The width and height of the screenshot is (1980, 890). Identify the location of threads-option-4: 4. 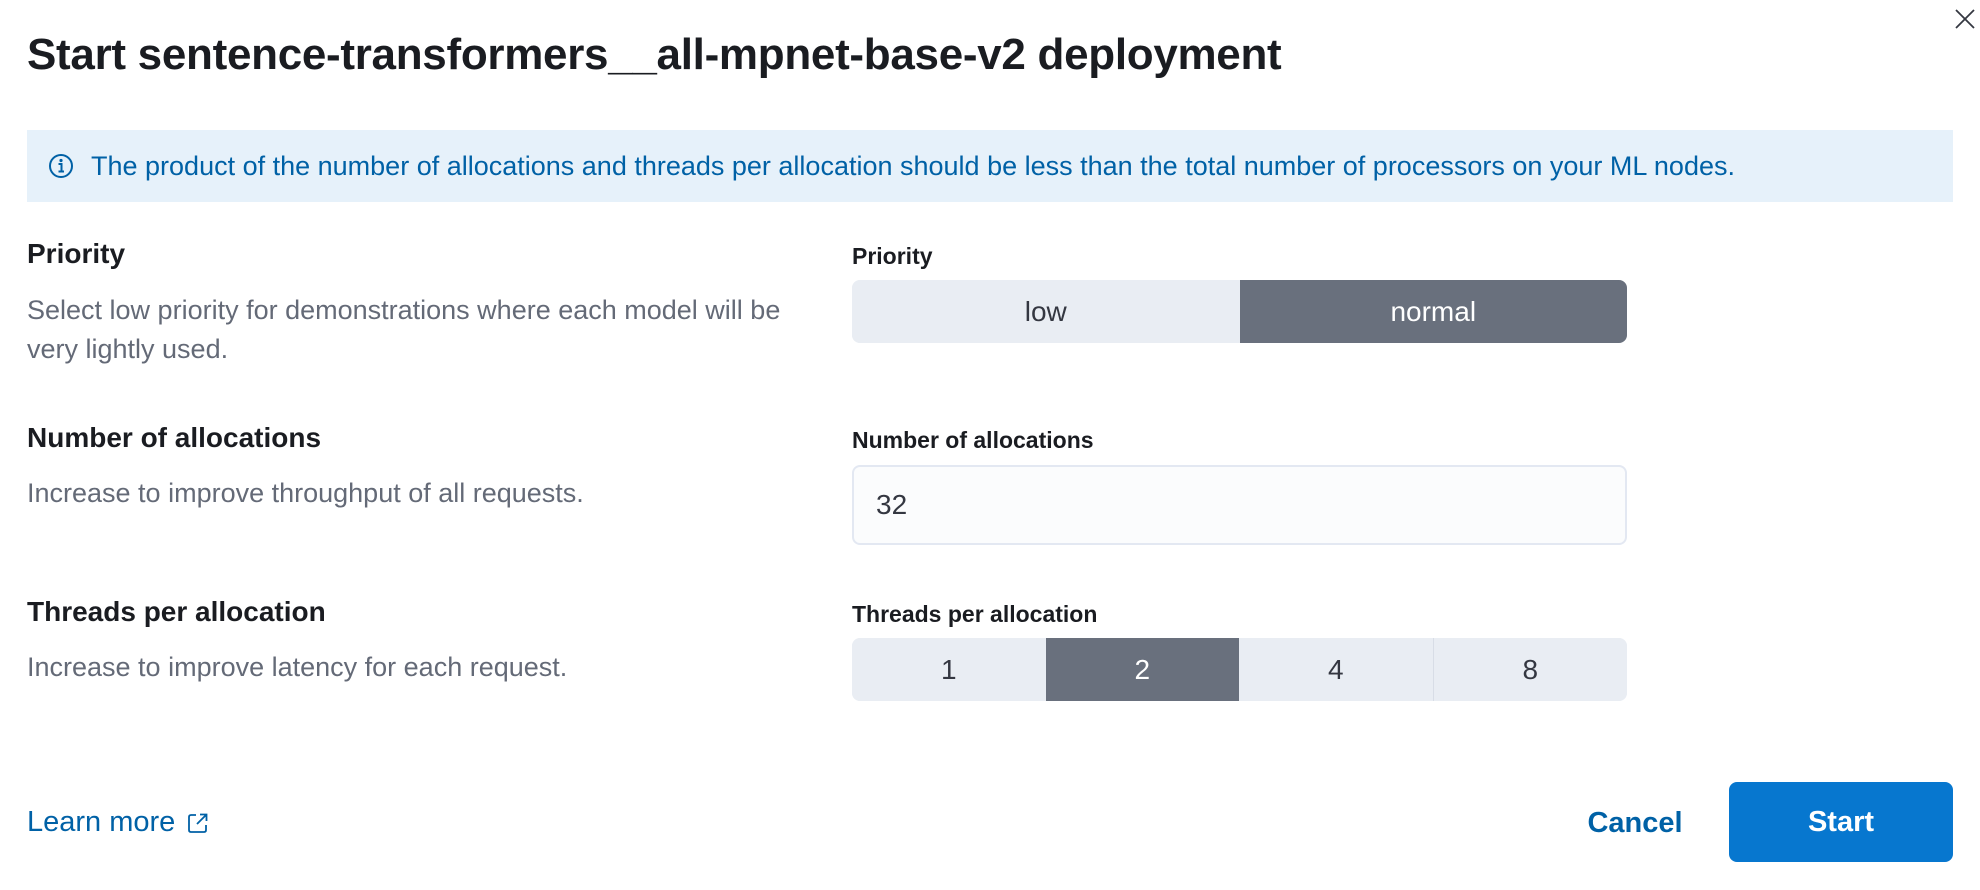
(1336, 669).